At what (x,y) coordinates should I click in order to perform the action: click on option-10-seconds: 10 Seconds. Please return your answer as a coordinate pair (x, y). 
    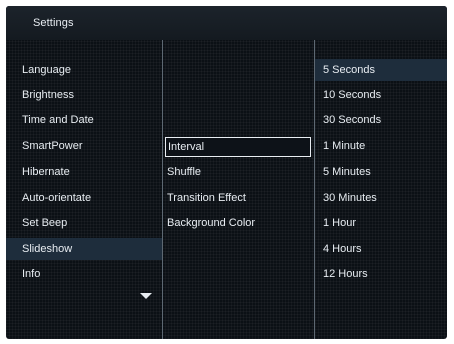
    Looking at the image, I should click on (381, 95).